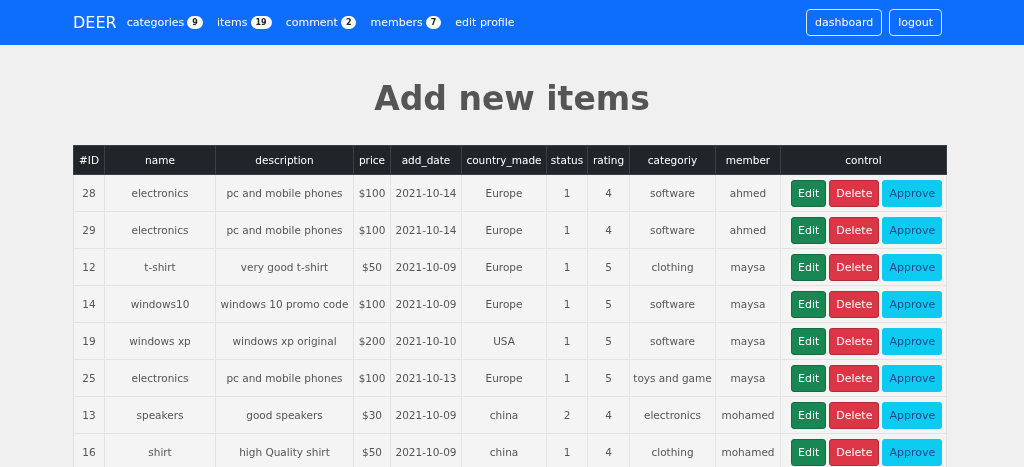  Describe the element at coordinates (284, 160) in the screenshot. I see `column-header: description` at that location.